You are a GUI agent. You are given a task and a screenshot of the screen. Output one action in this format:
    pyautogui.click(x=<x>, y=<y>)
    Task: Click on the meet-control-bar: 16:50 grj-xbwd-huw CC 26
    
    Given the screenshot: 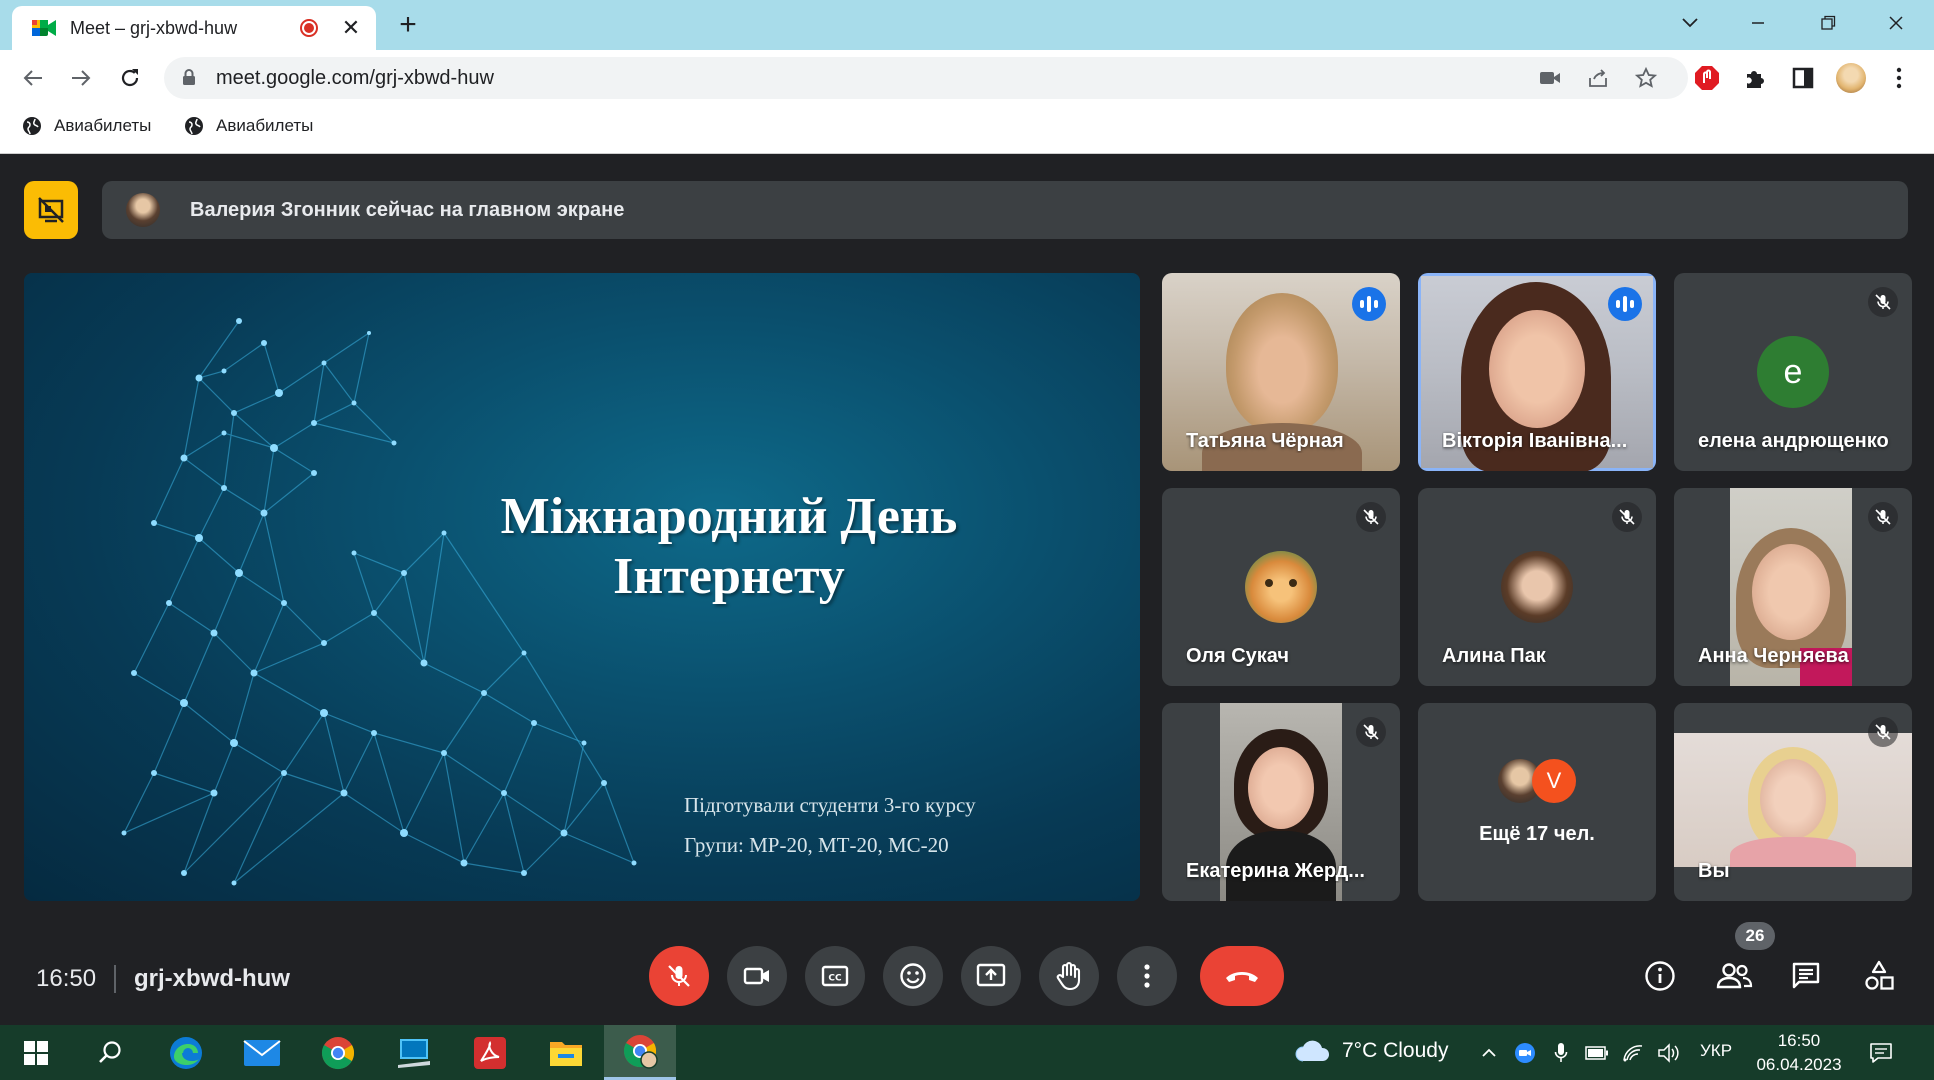 What is the action you would take?
    pyautogui.click(x=967, y=967)
    